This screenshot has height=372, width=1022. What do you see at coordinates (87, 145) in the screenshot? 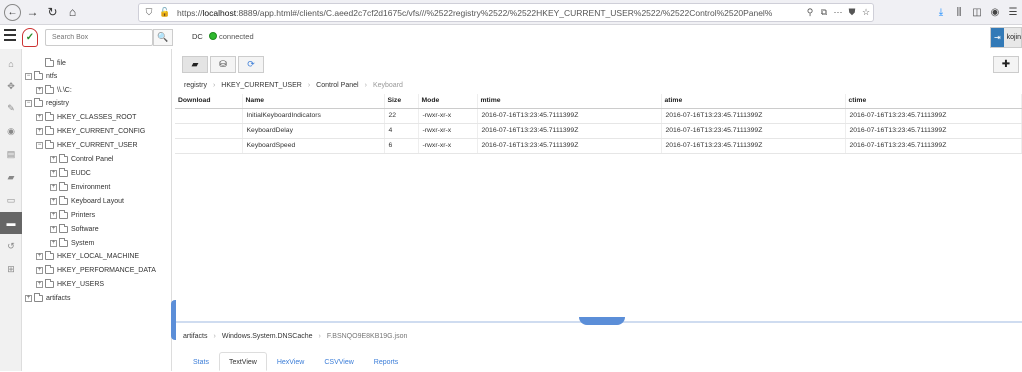
I see `tree-node: − HKEY_CURRENT_USER` at bounding box center [87, 145].